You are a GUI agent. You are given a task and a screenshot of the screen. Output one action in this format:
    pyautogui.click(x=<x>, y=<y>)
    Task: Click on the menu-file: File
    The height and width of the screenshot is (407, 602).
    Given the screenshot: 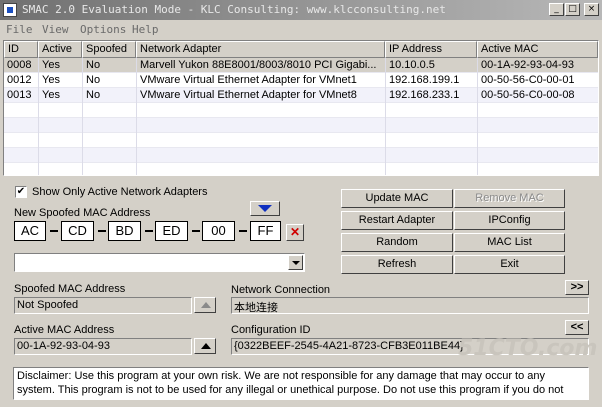 What is the action you would take?
    pyautogui.click(x=19, y=29)
    